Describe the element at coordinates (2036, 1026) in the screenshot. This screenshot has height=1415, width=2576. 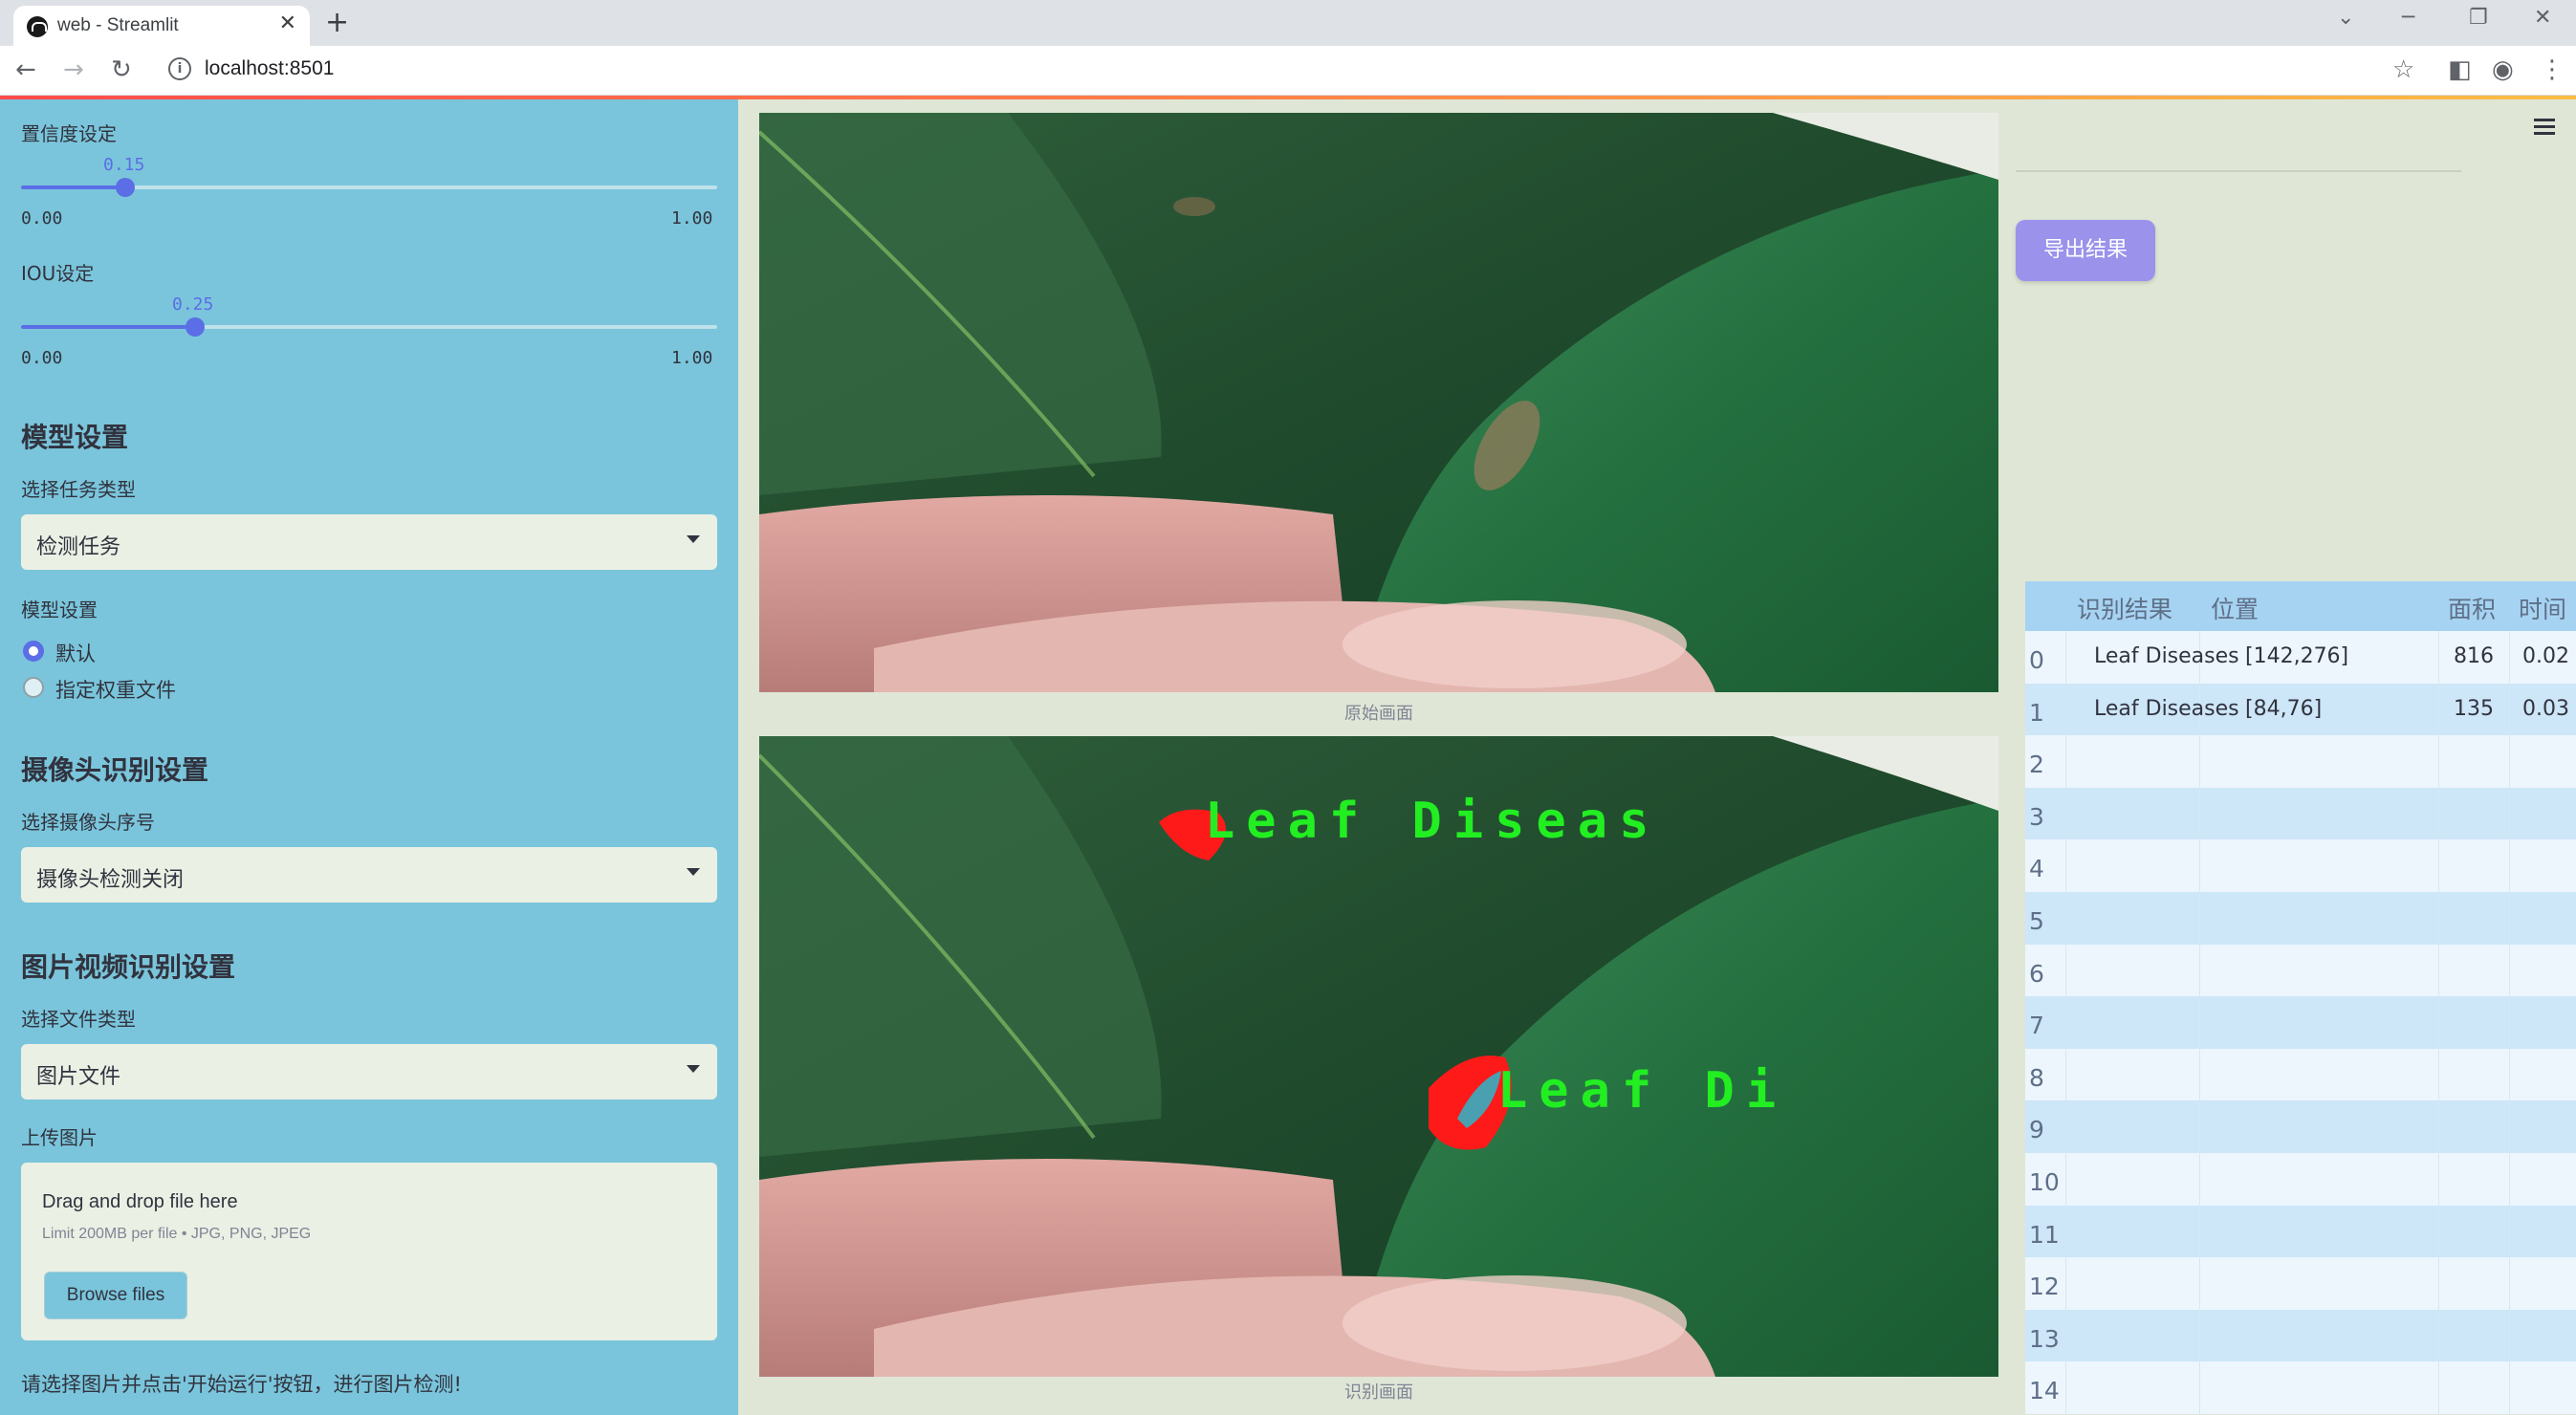
I see `row-index: 7` at that location.